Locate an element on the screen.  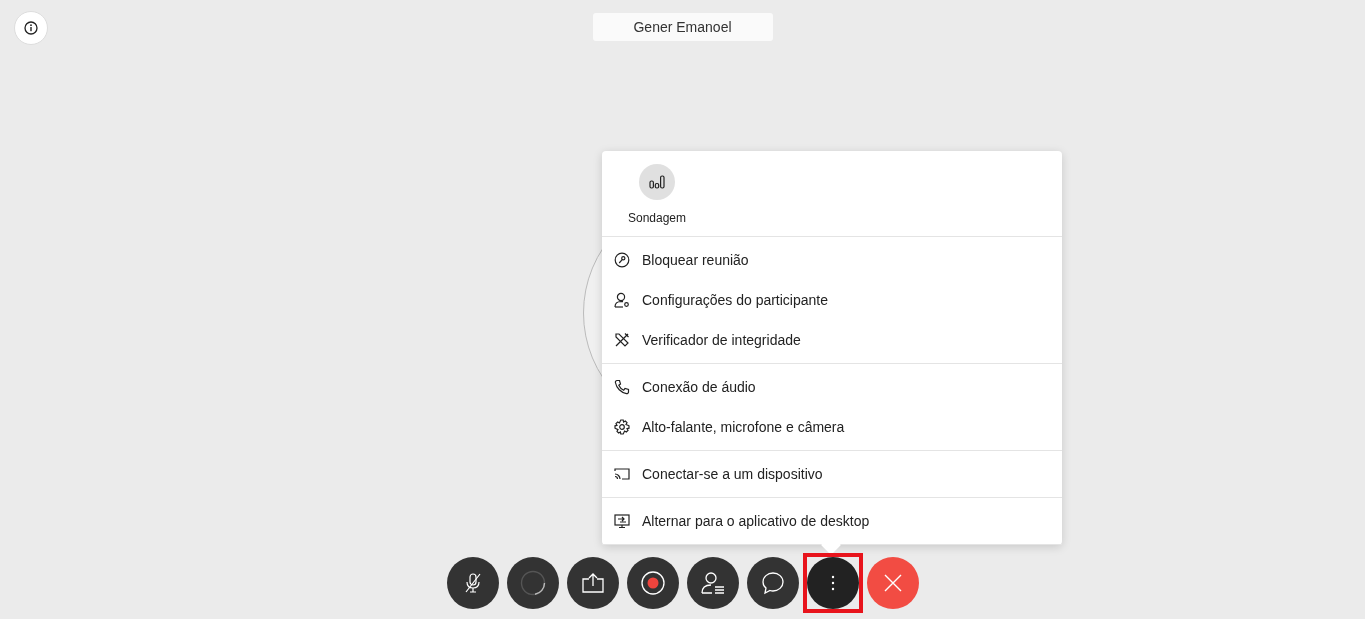
menu-item: Alternar para o aplicativo de desktop is located at coordinates (832, 521).